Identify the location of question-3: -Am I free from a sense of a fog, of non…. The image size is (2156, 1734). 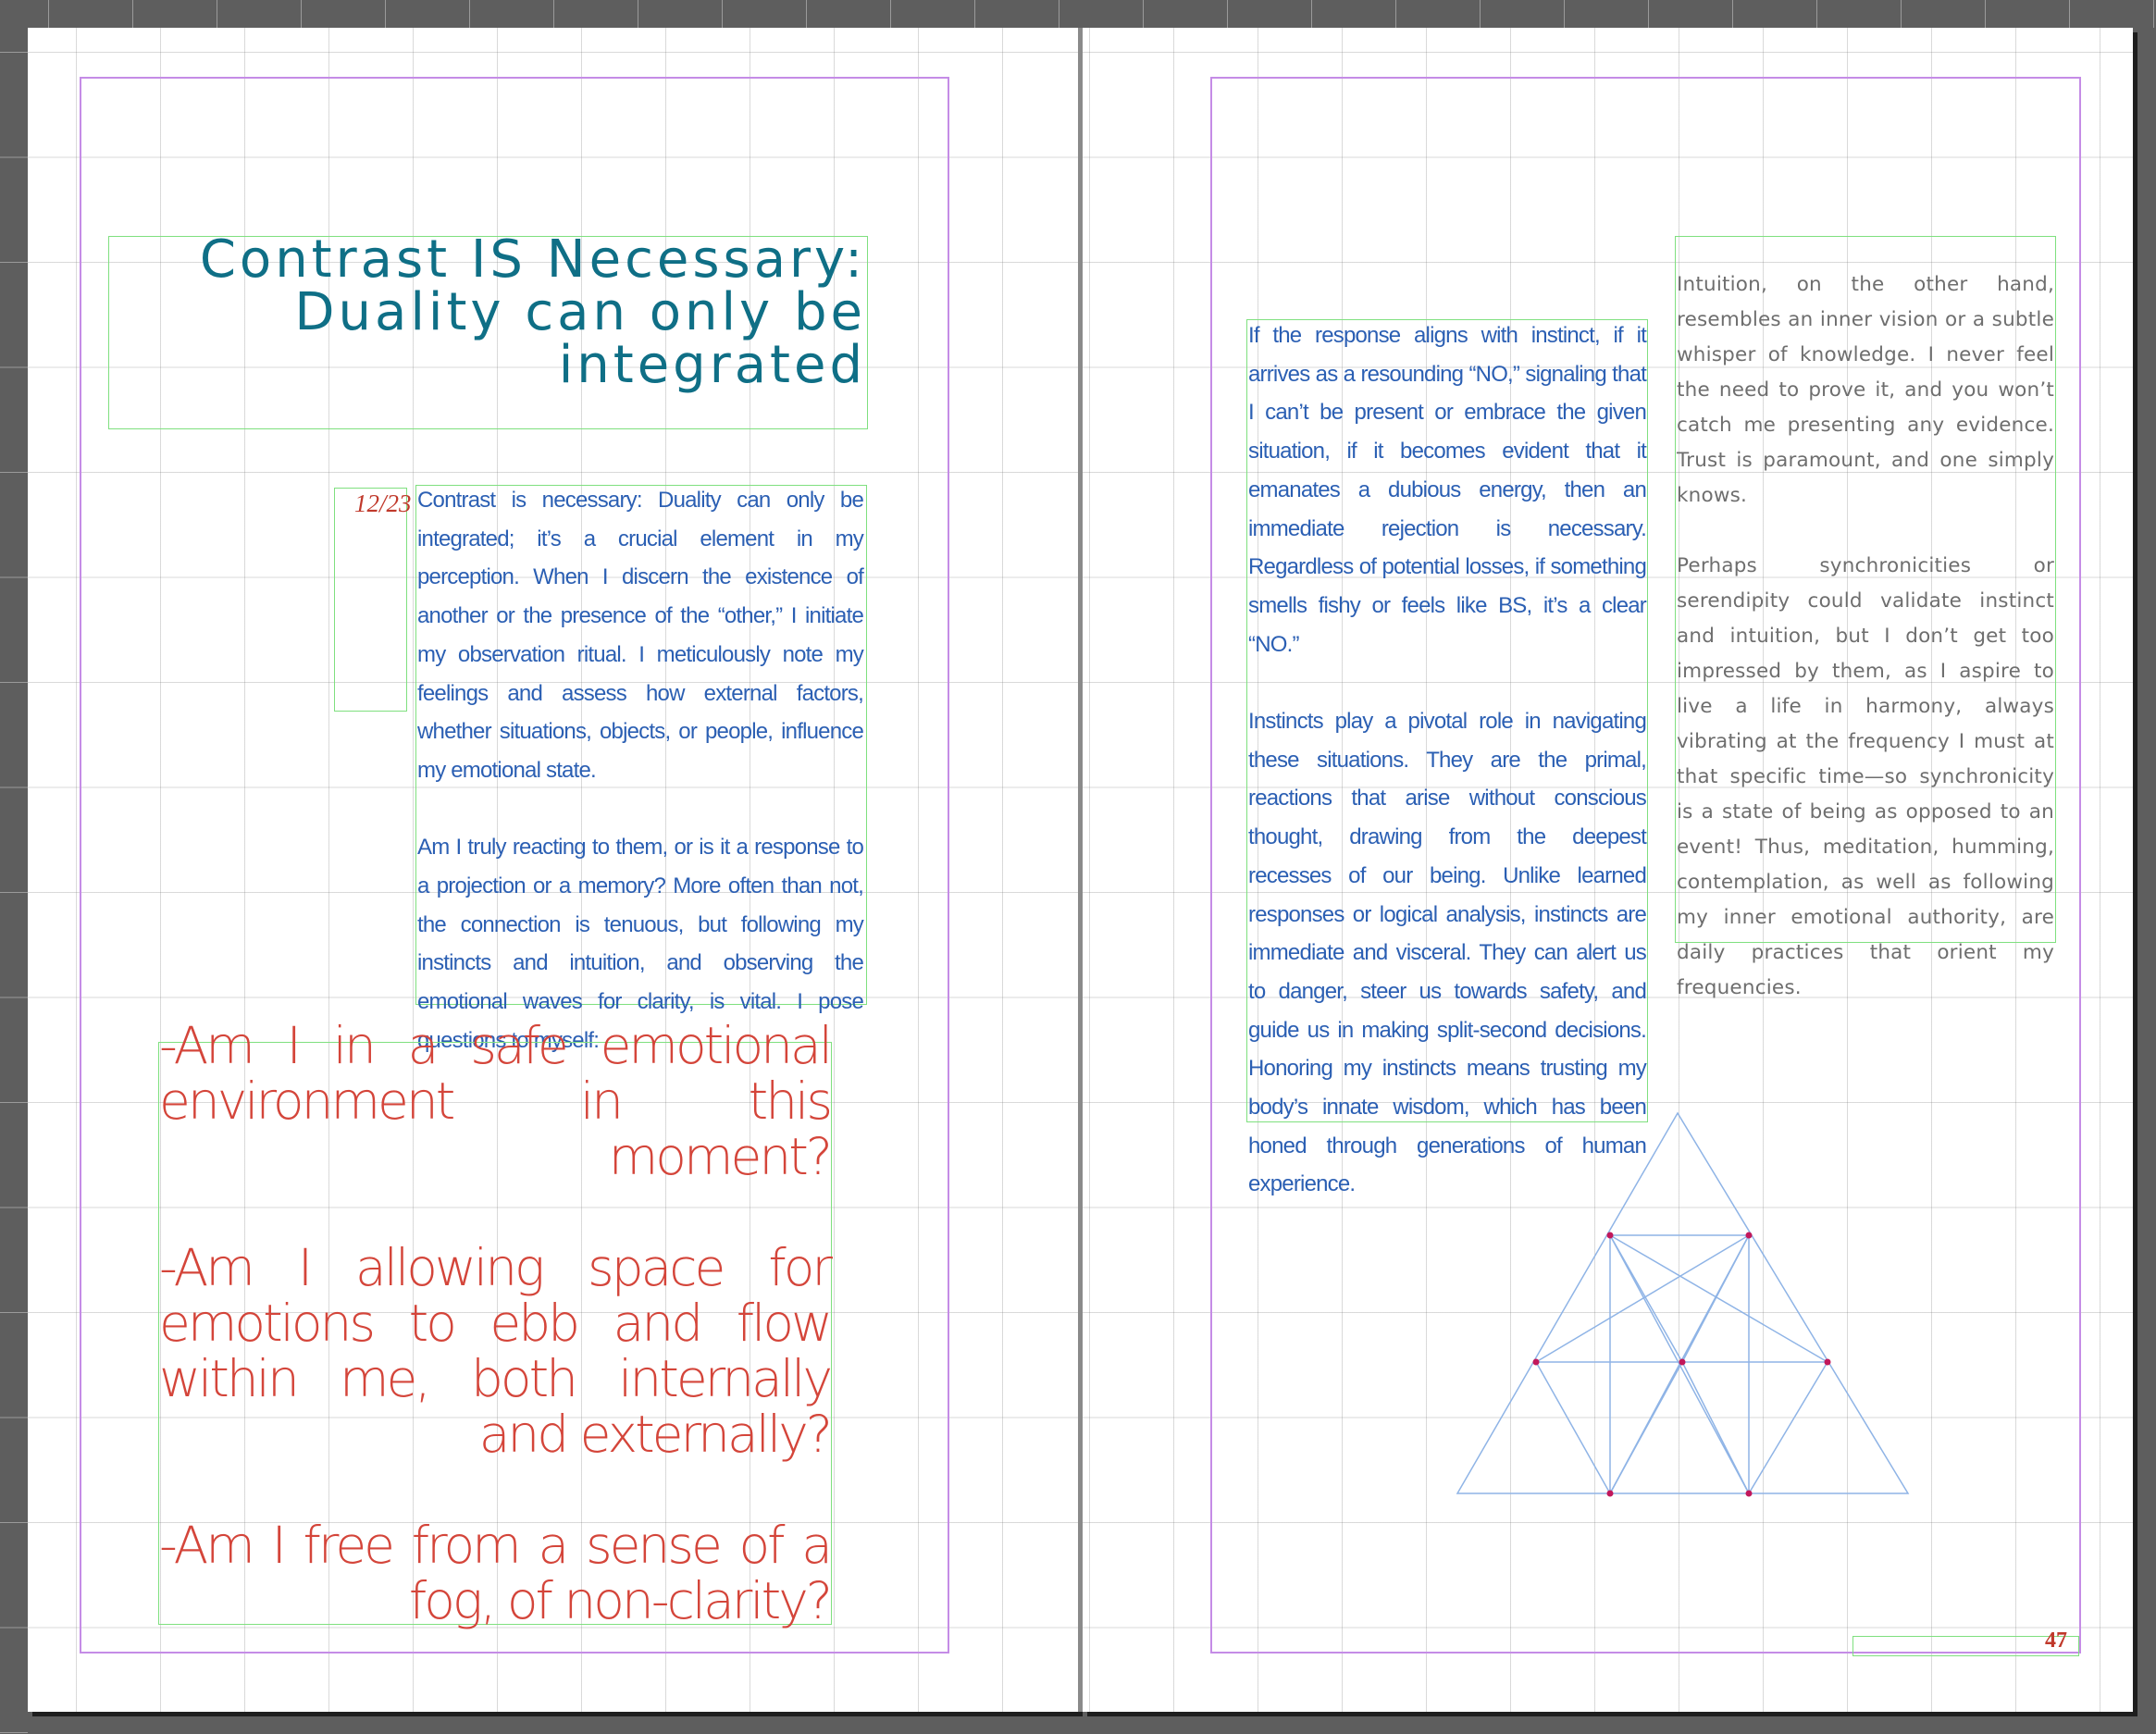
(496, 1573).